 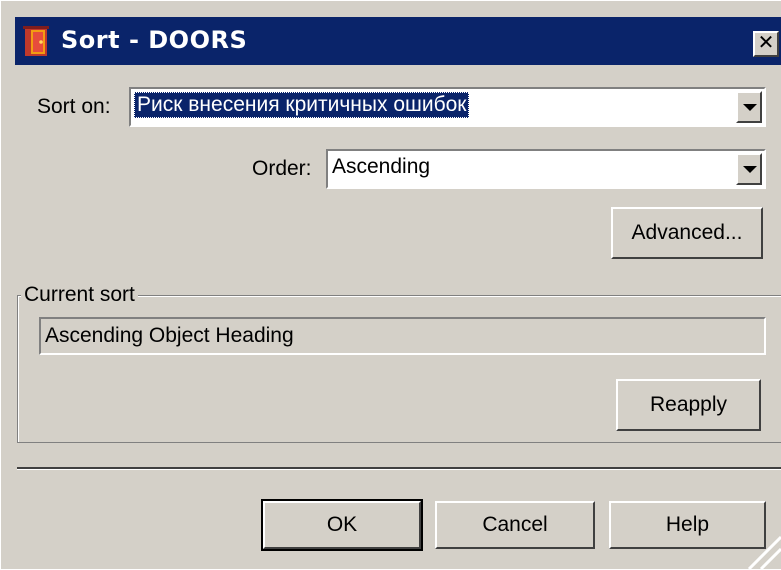 What do you see at coordinates (282, 168) in the screenshot?
I see `order-label: Order:` at bounding box center [282, 168].